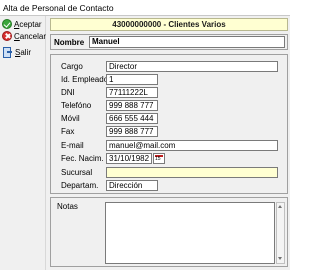 The width and height of the screenshot is (320, 270). I want to click on departamento-label: Departam., so click(80, 185).